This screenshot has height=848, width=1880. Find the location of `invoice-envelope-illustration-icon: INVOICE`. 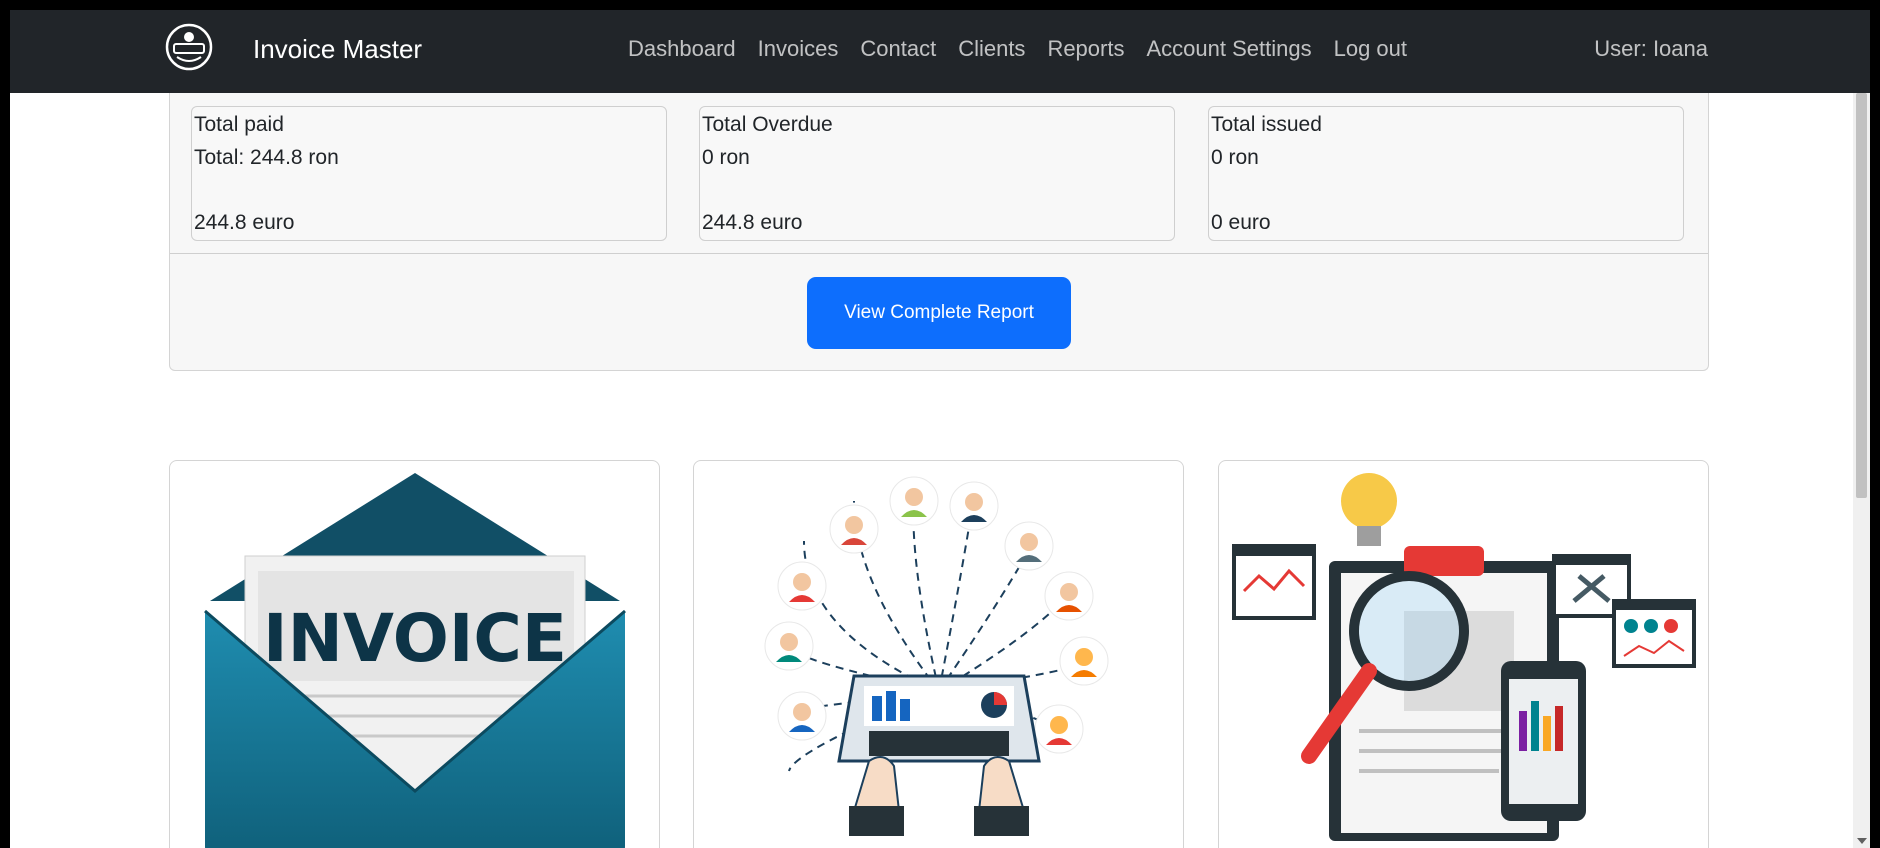

invoice-envelope-illustration-icon: INVOICE is located at coordinates (415, 660).